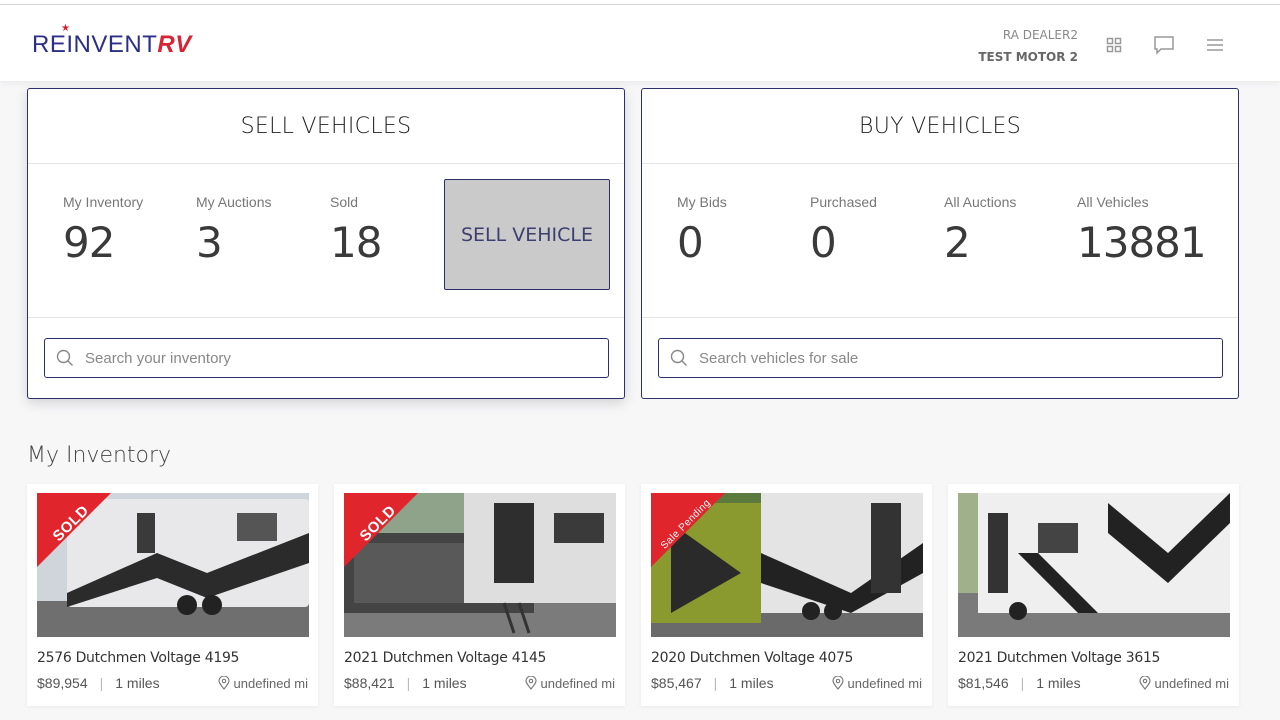 Image resolution: width=1280 pixels, height=720 pixels. I want to click on logo-star-icon: ★, so click(66, 28).